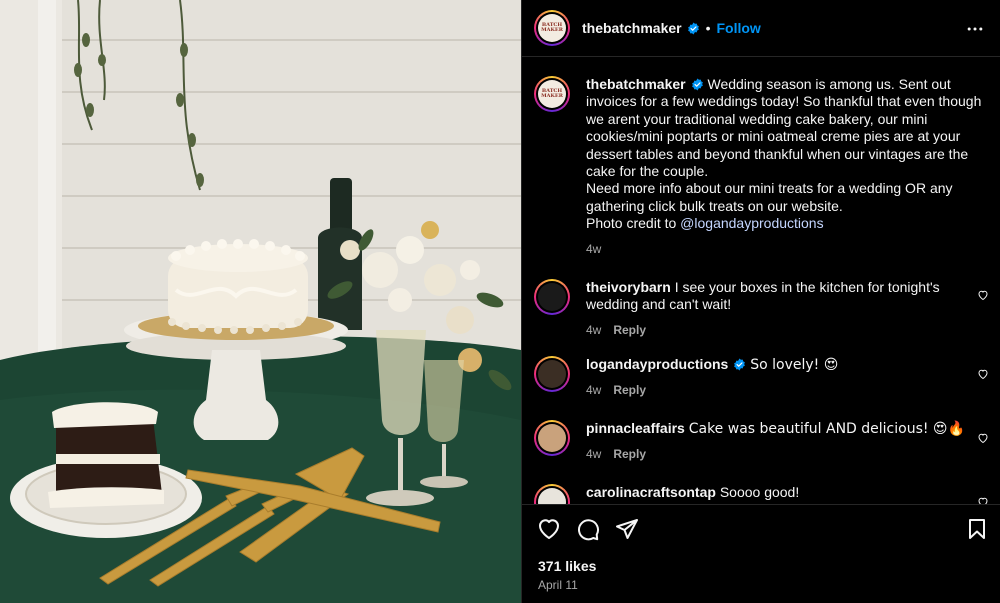 This screenshot has width=1000, height=603. What do you see at coordinates (761, 553) in the screenshot?
I see `action-bar: 371 likes April 11` at bounding box center [761, 553].